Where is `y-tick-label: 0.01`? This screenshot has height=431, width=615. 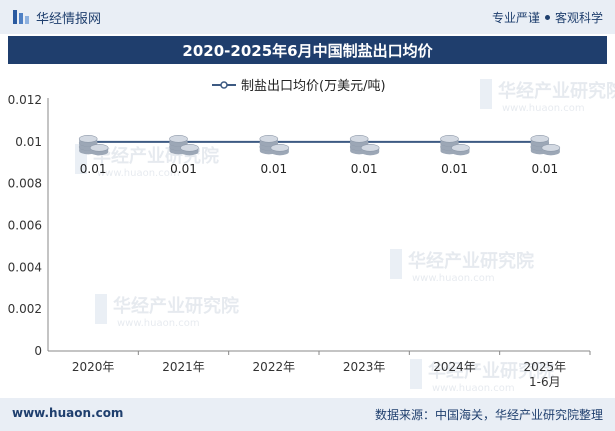 y-tick-label: 0.01 is located at coordinates (28, 142).